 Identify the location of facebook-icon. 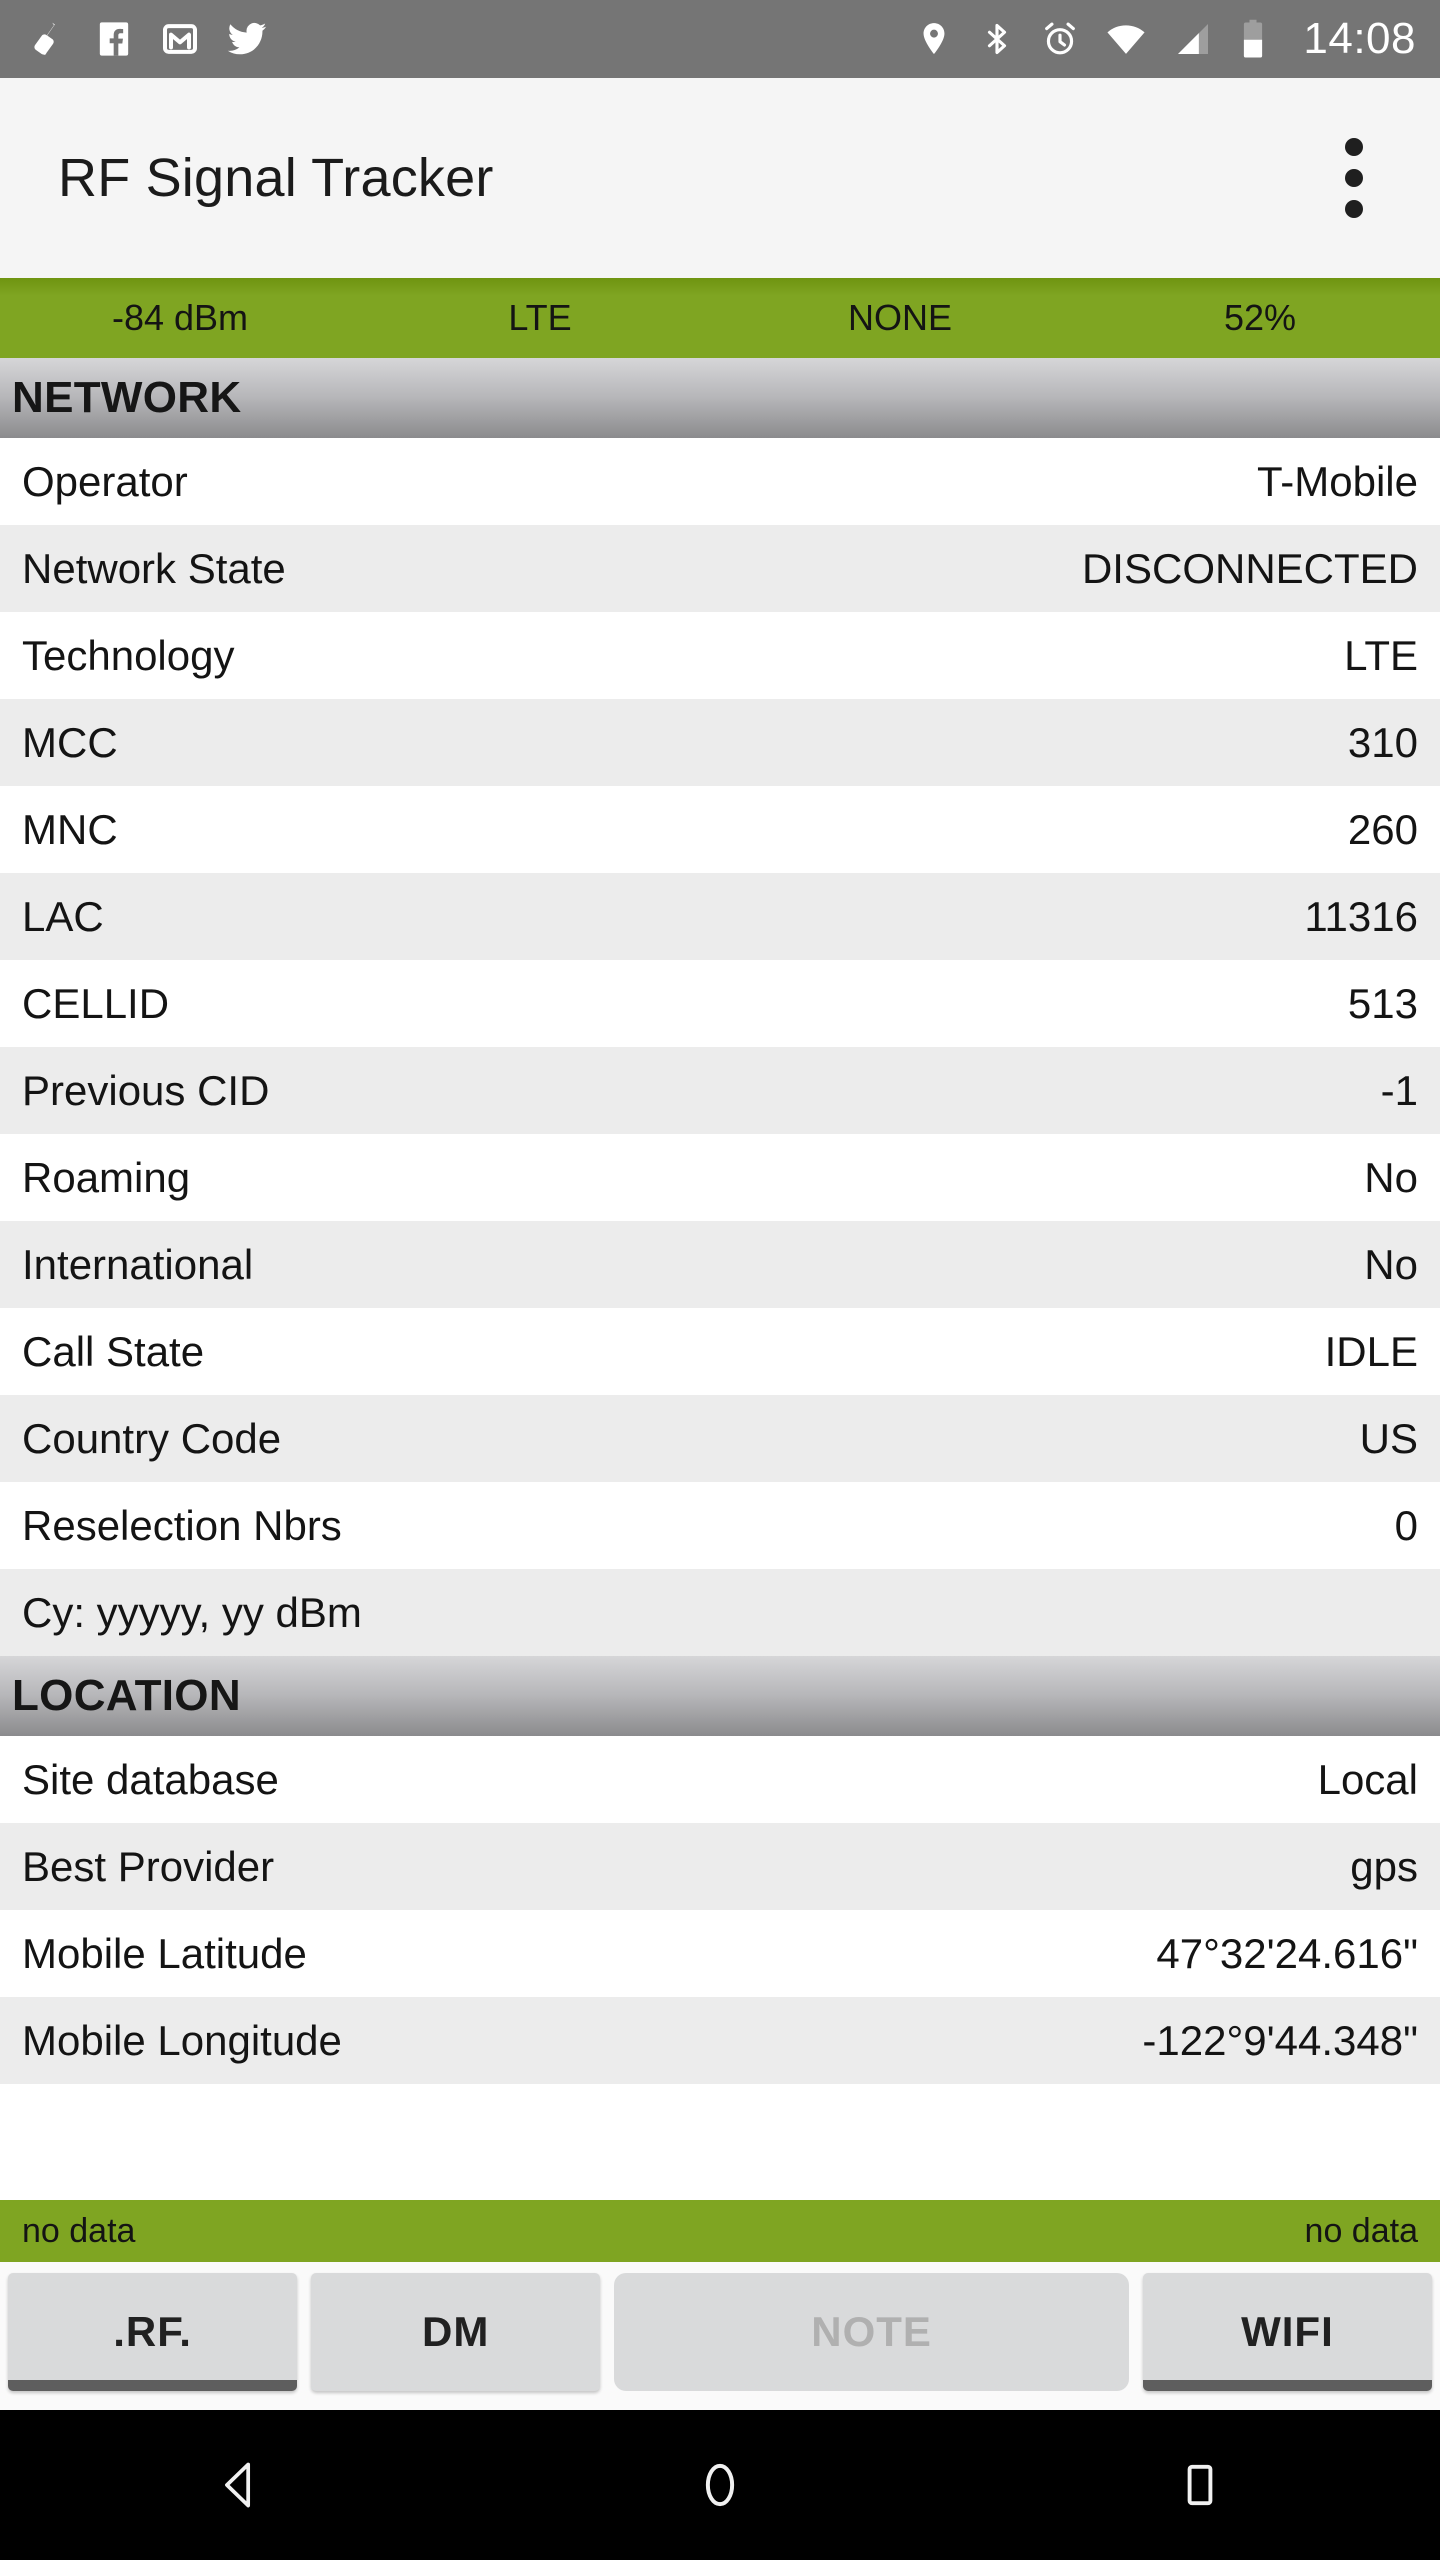
(114, 39).